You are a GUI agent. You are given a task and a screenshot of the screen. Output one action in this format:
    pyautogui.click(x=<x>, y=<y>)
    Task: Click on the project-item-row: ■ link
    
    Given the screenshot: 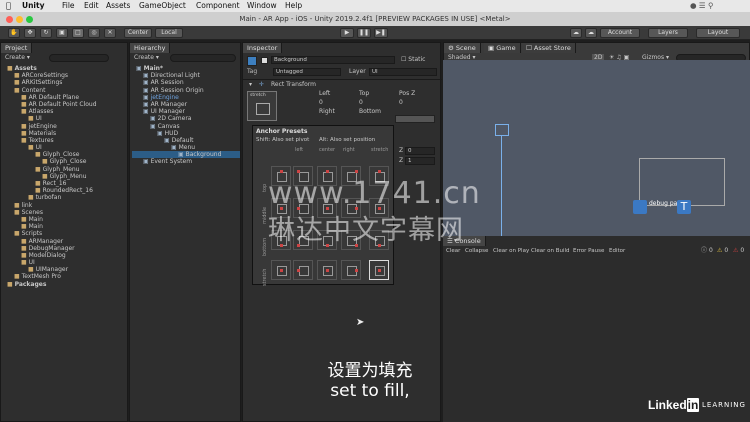 What is the action you would take?
    pyautogui.click(x=65, y=205)
    